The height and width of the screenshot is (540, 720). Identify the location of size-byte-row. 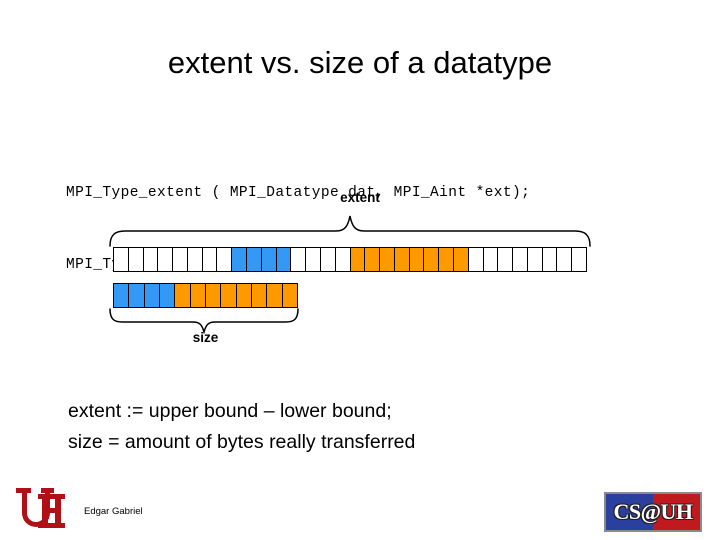
(205, 295).